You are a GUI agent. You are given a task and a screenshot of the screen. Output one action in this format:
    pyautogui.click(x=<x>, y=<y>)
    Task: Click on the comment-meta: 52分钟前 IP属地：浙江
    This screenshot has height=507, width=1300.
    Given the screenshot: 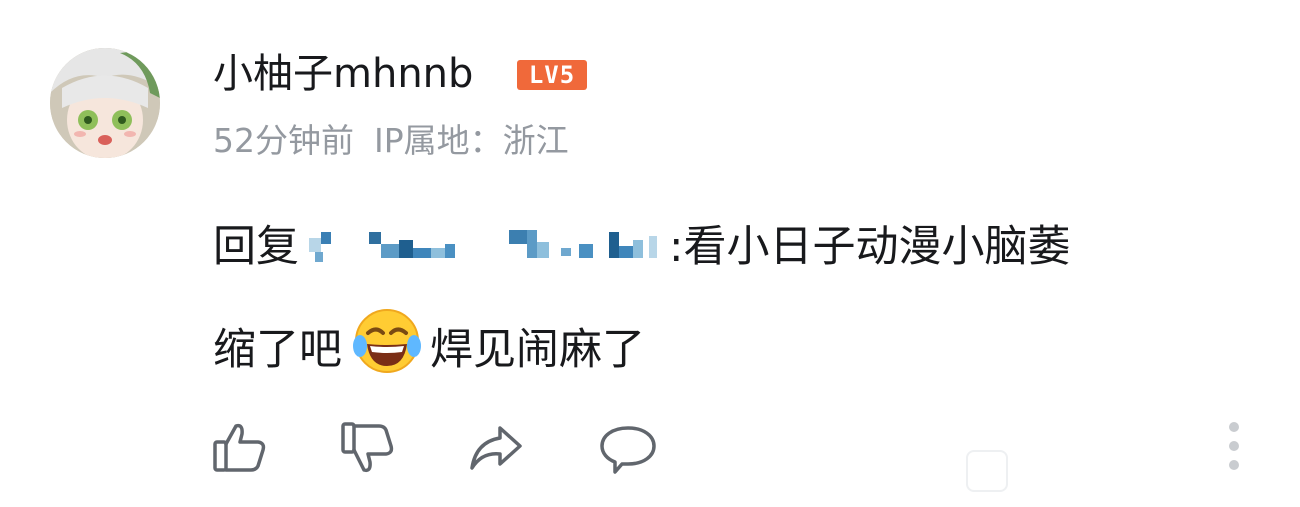 What is the action you would take?
    pyautogui.click(x=391, y=141)
    